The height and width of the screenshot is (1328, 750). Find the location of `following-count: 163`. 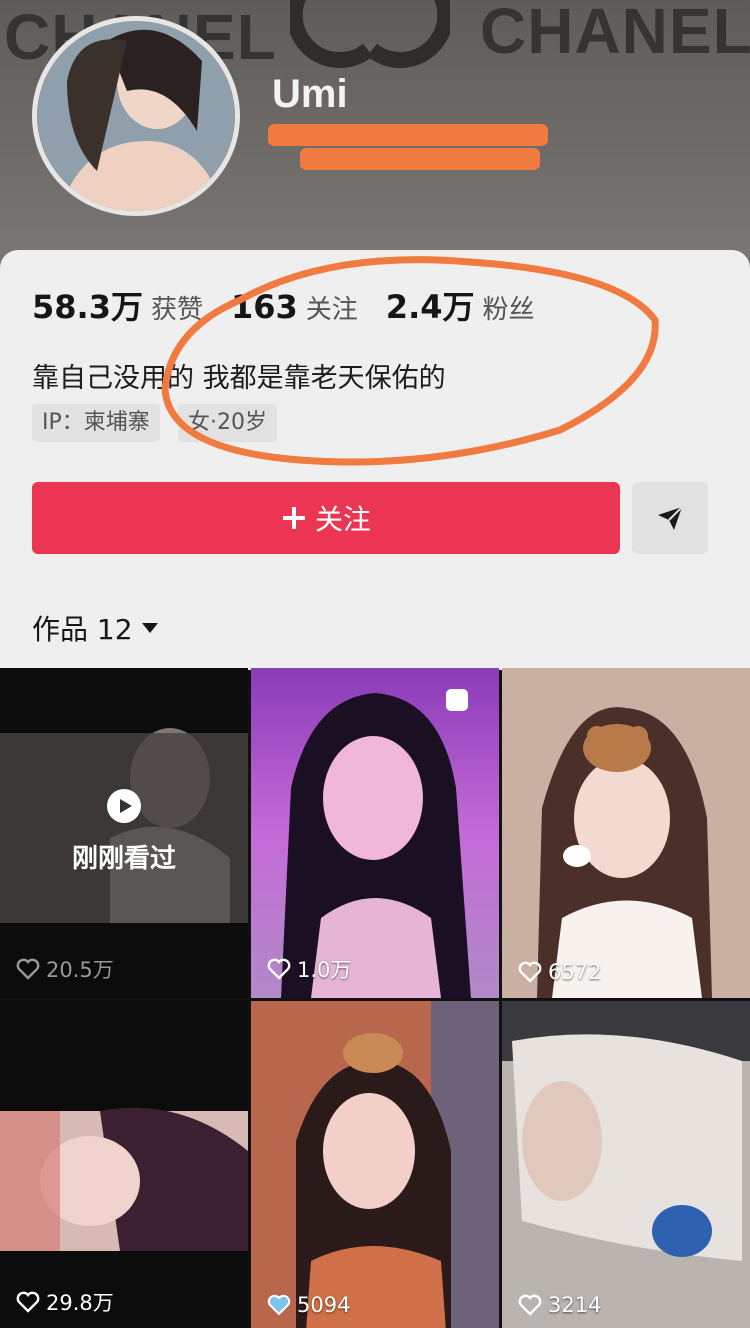

following-count: 163 is located at coordinates (264, 307).